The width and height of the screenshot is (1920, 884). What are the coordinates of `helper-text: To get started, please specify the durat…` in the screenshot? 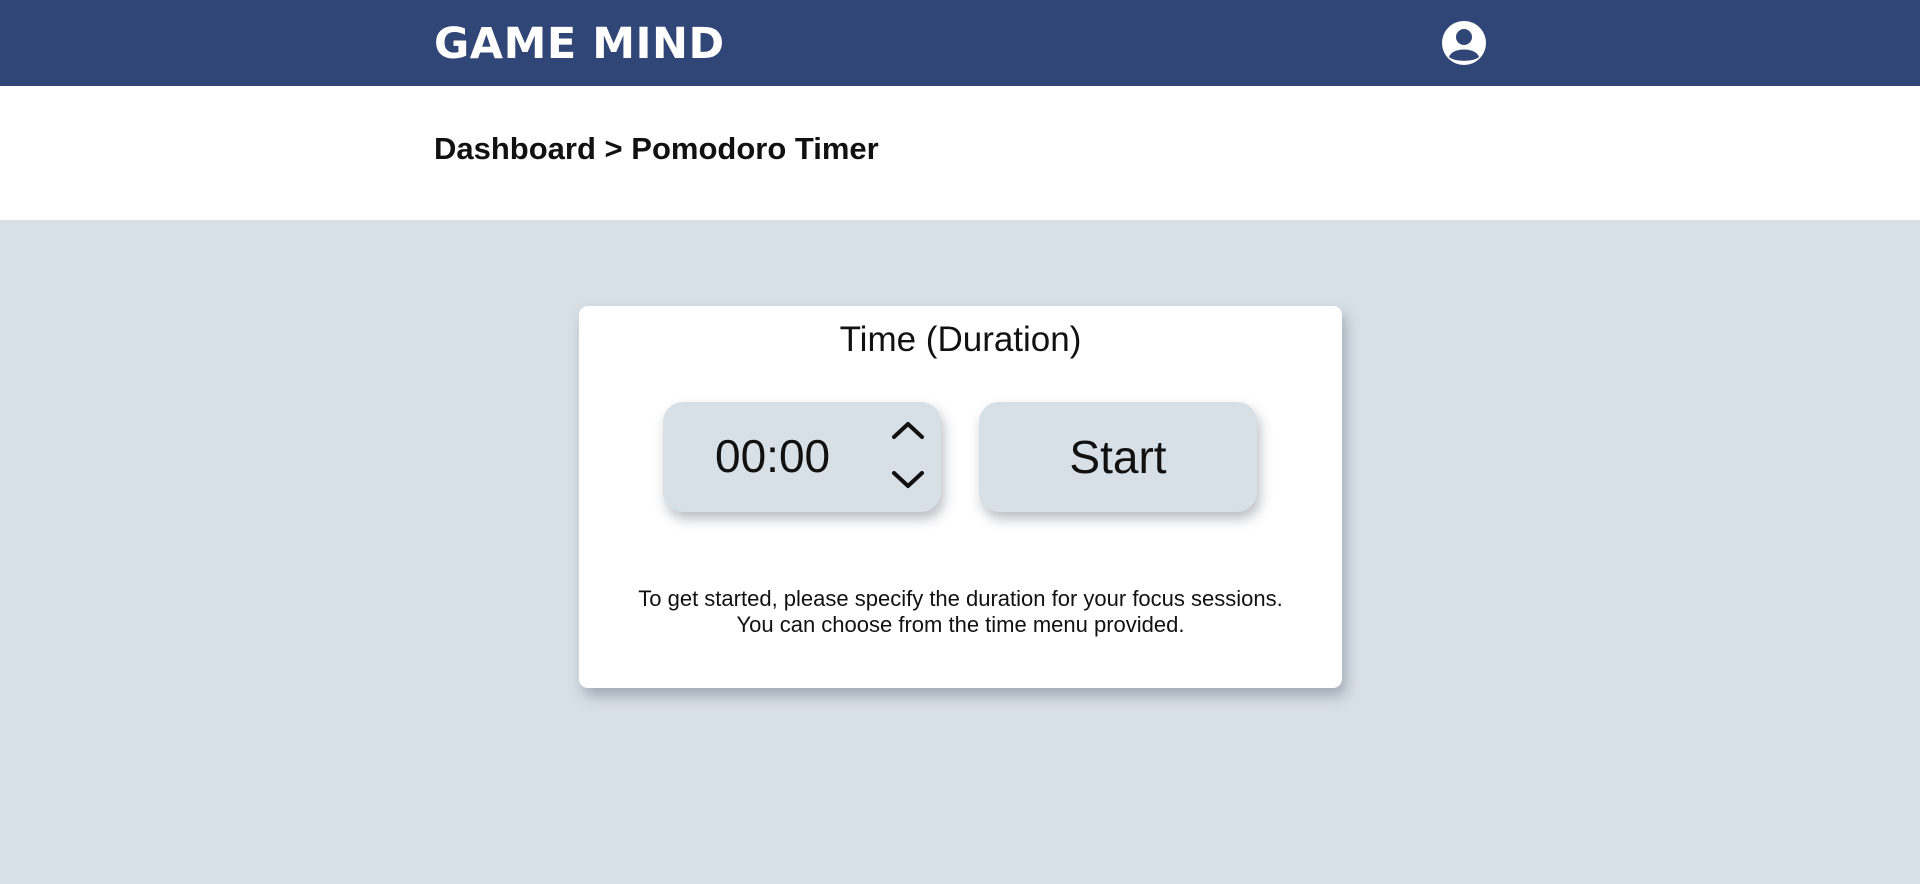 It's located at (960, 612).